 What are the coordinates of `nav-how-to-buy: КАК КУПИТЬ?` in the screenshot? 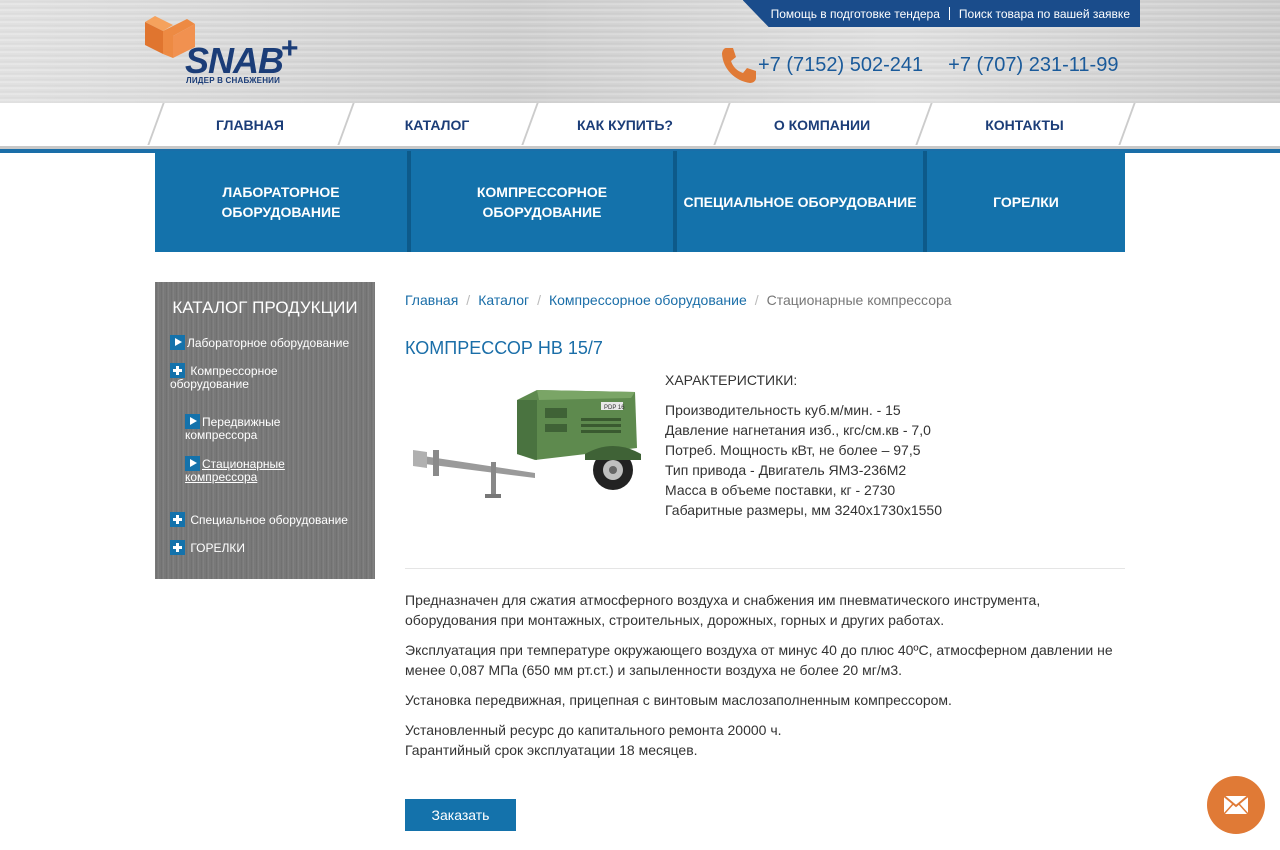 It's located at (625, 124).